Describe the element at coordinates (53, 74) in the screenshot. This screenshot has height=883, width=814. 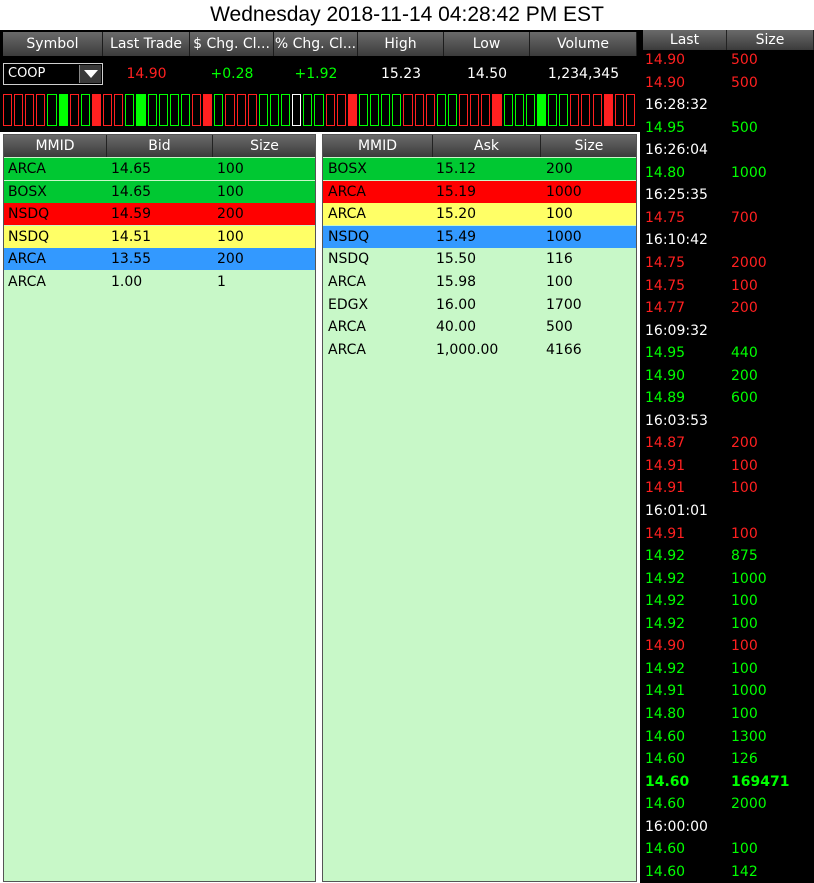
I see `symbol-dropdown: COOP` at that location.